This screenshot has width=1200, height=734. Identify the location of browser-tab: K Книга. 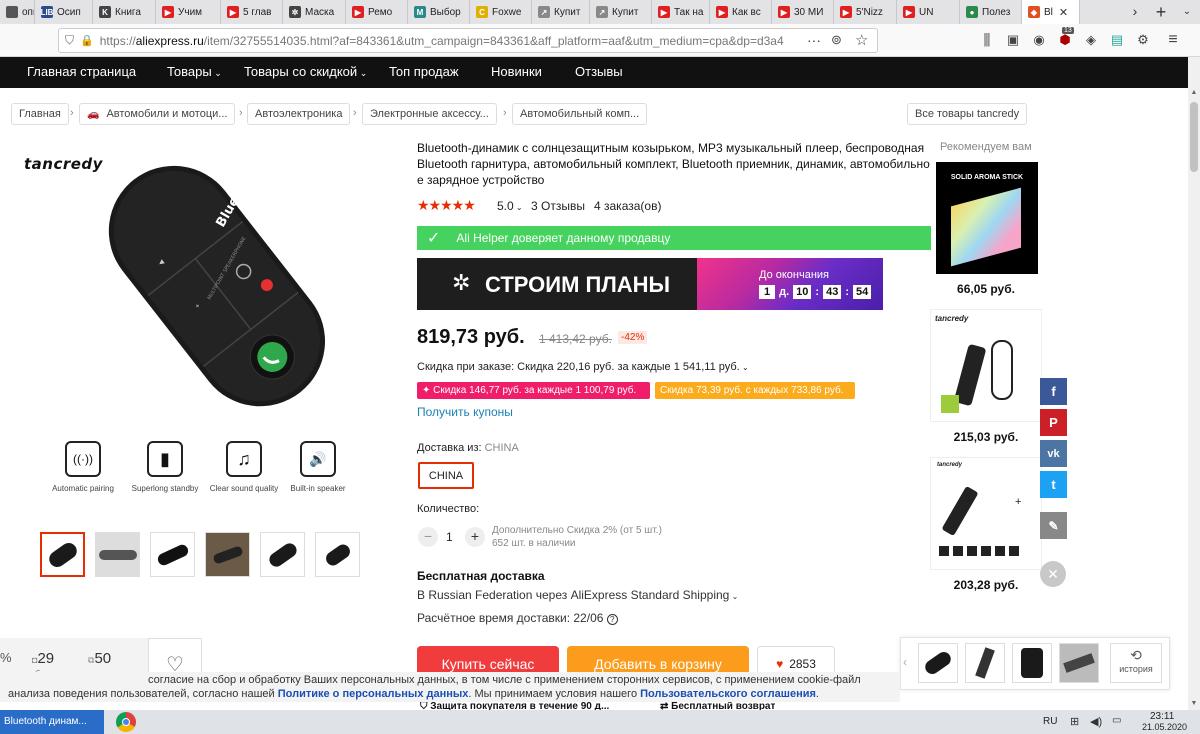
(124, 12).